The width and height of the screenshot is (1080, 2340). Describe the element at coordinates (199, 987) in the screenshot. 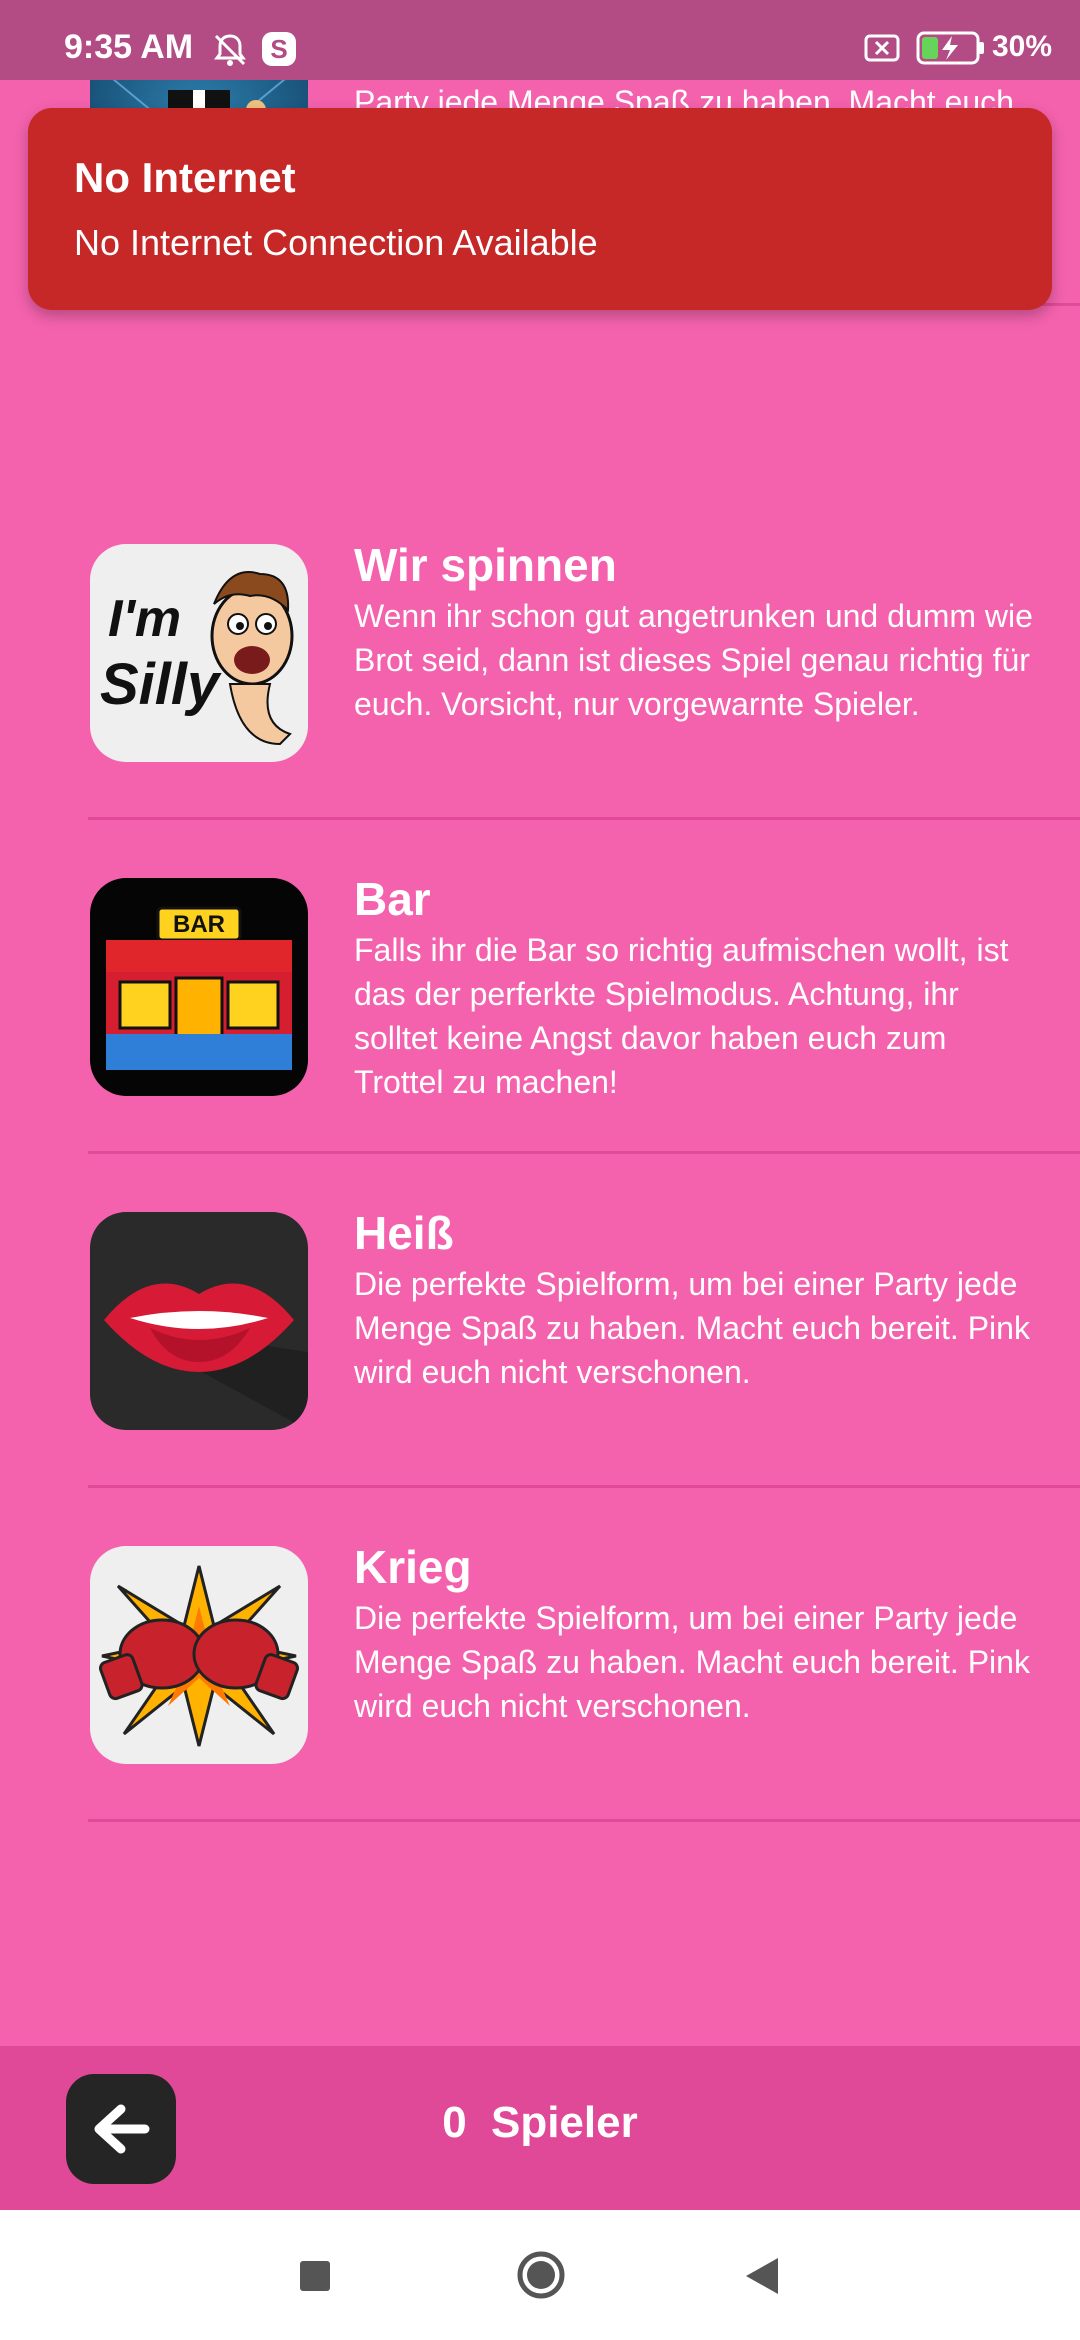

I see `bar-building-icon: BAR` at that location.